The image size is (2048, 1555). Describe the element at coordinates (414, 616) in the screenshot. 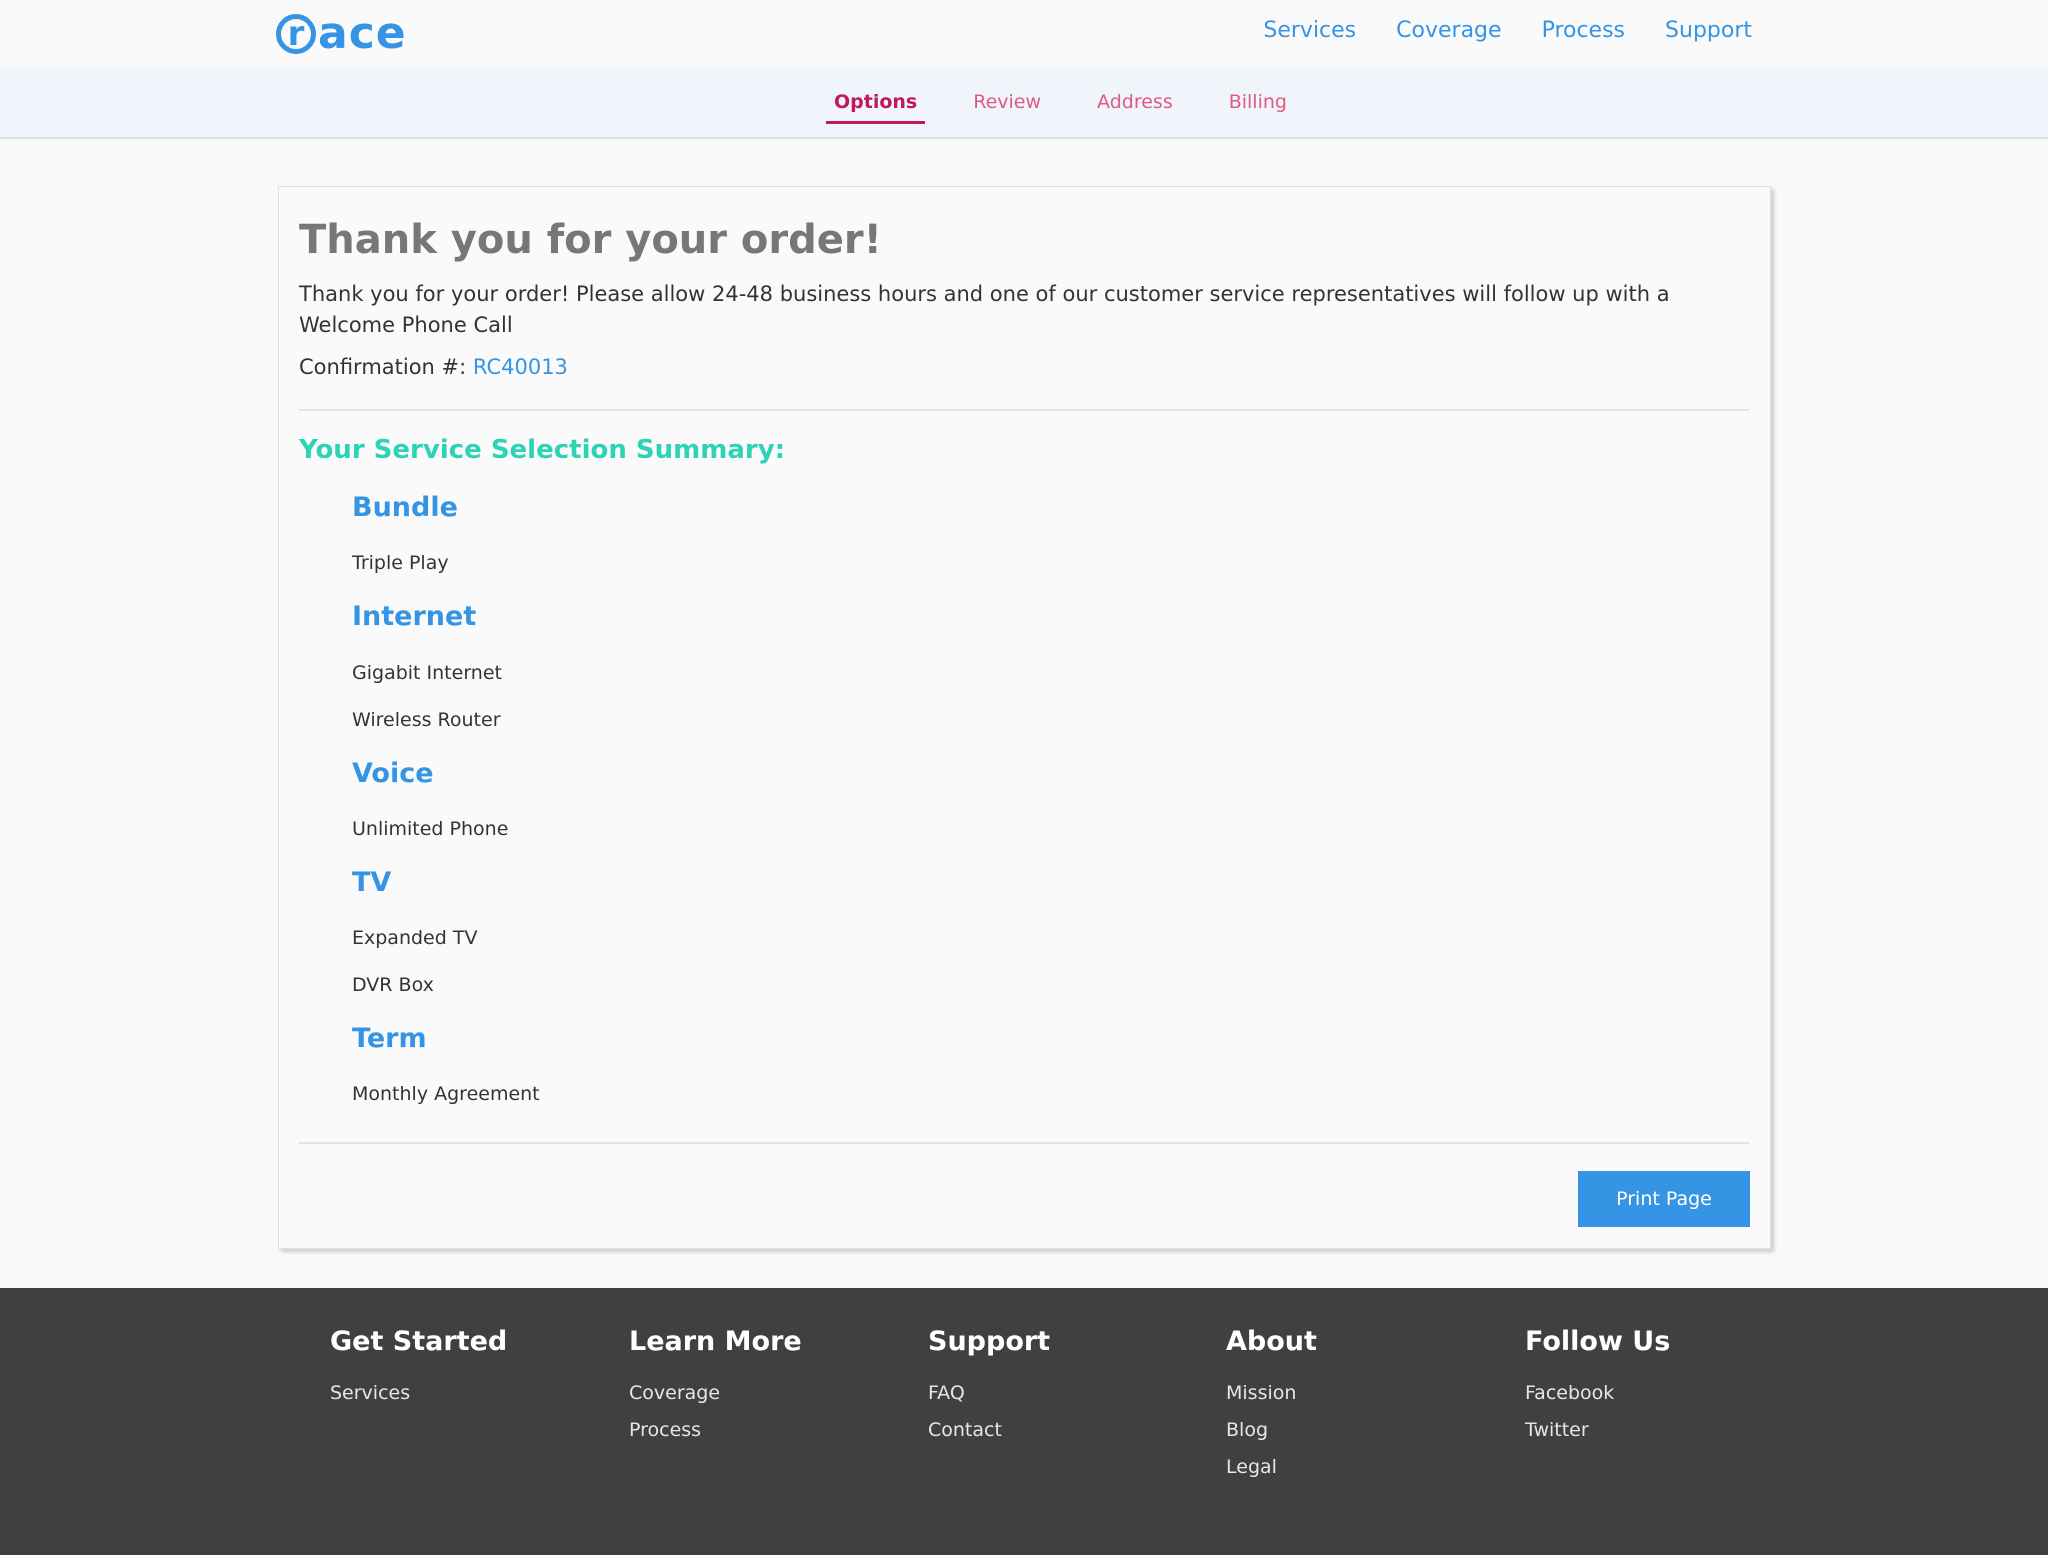

I see `category-internet-heading: Internet` at that location.